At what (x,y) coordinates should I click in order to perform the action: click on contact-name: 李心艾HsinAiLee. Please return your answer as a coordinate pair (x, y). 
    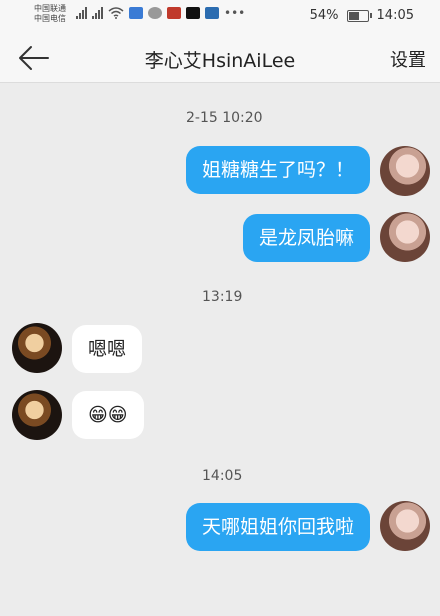
    Looking at the image, I should click on (220, 61).